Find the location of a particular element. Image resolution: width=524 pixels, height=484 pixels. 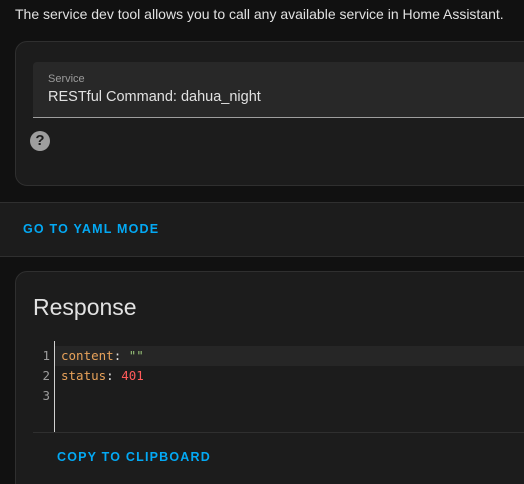

line-number: 2 is located at coordinates (46, 375).